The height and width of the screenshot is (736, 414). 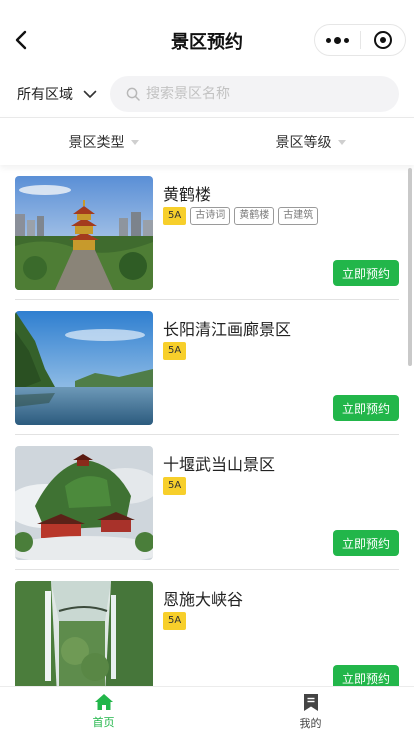 I want to click on search-row: 所有区域, so click(x=207, y=96).